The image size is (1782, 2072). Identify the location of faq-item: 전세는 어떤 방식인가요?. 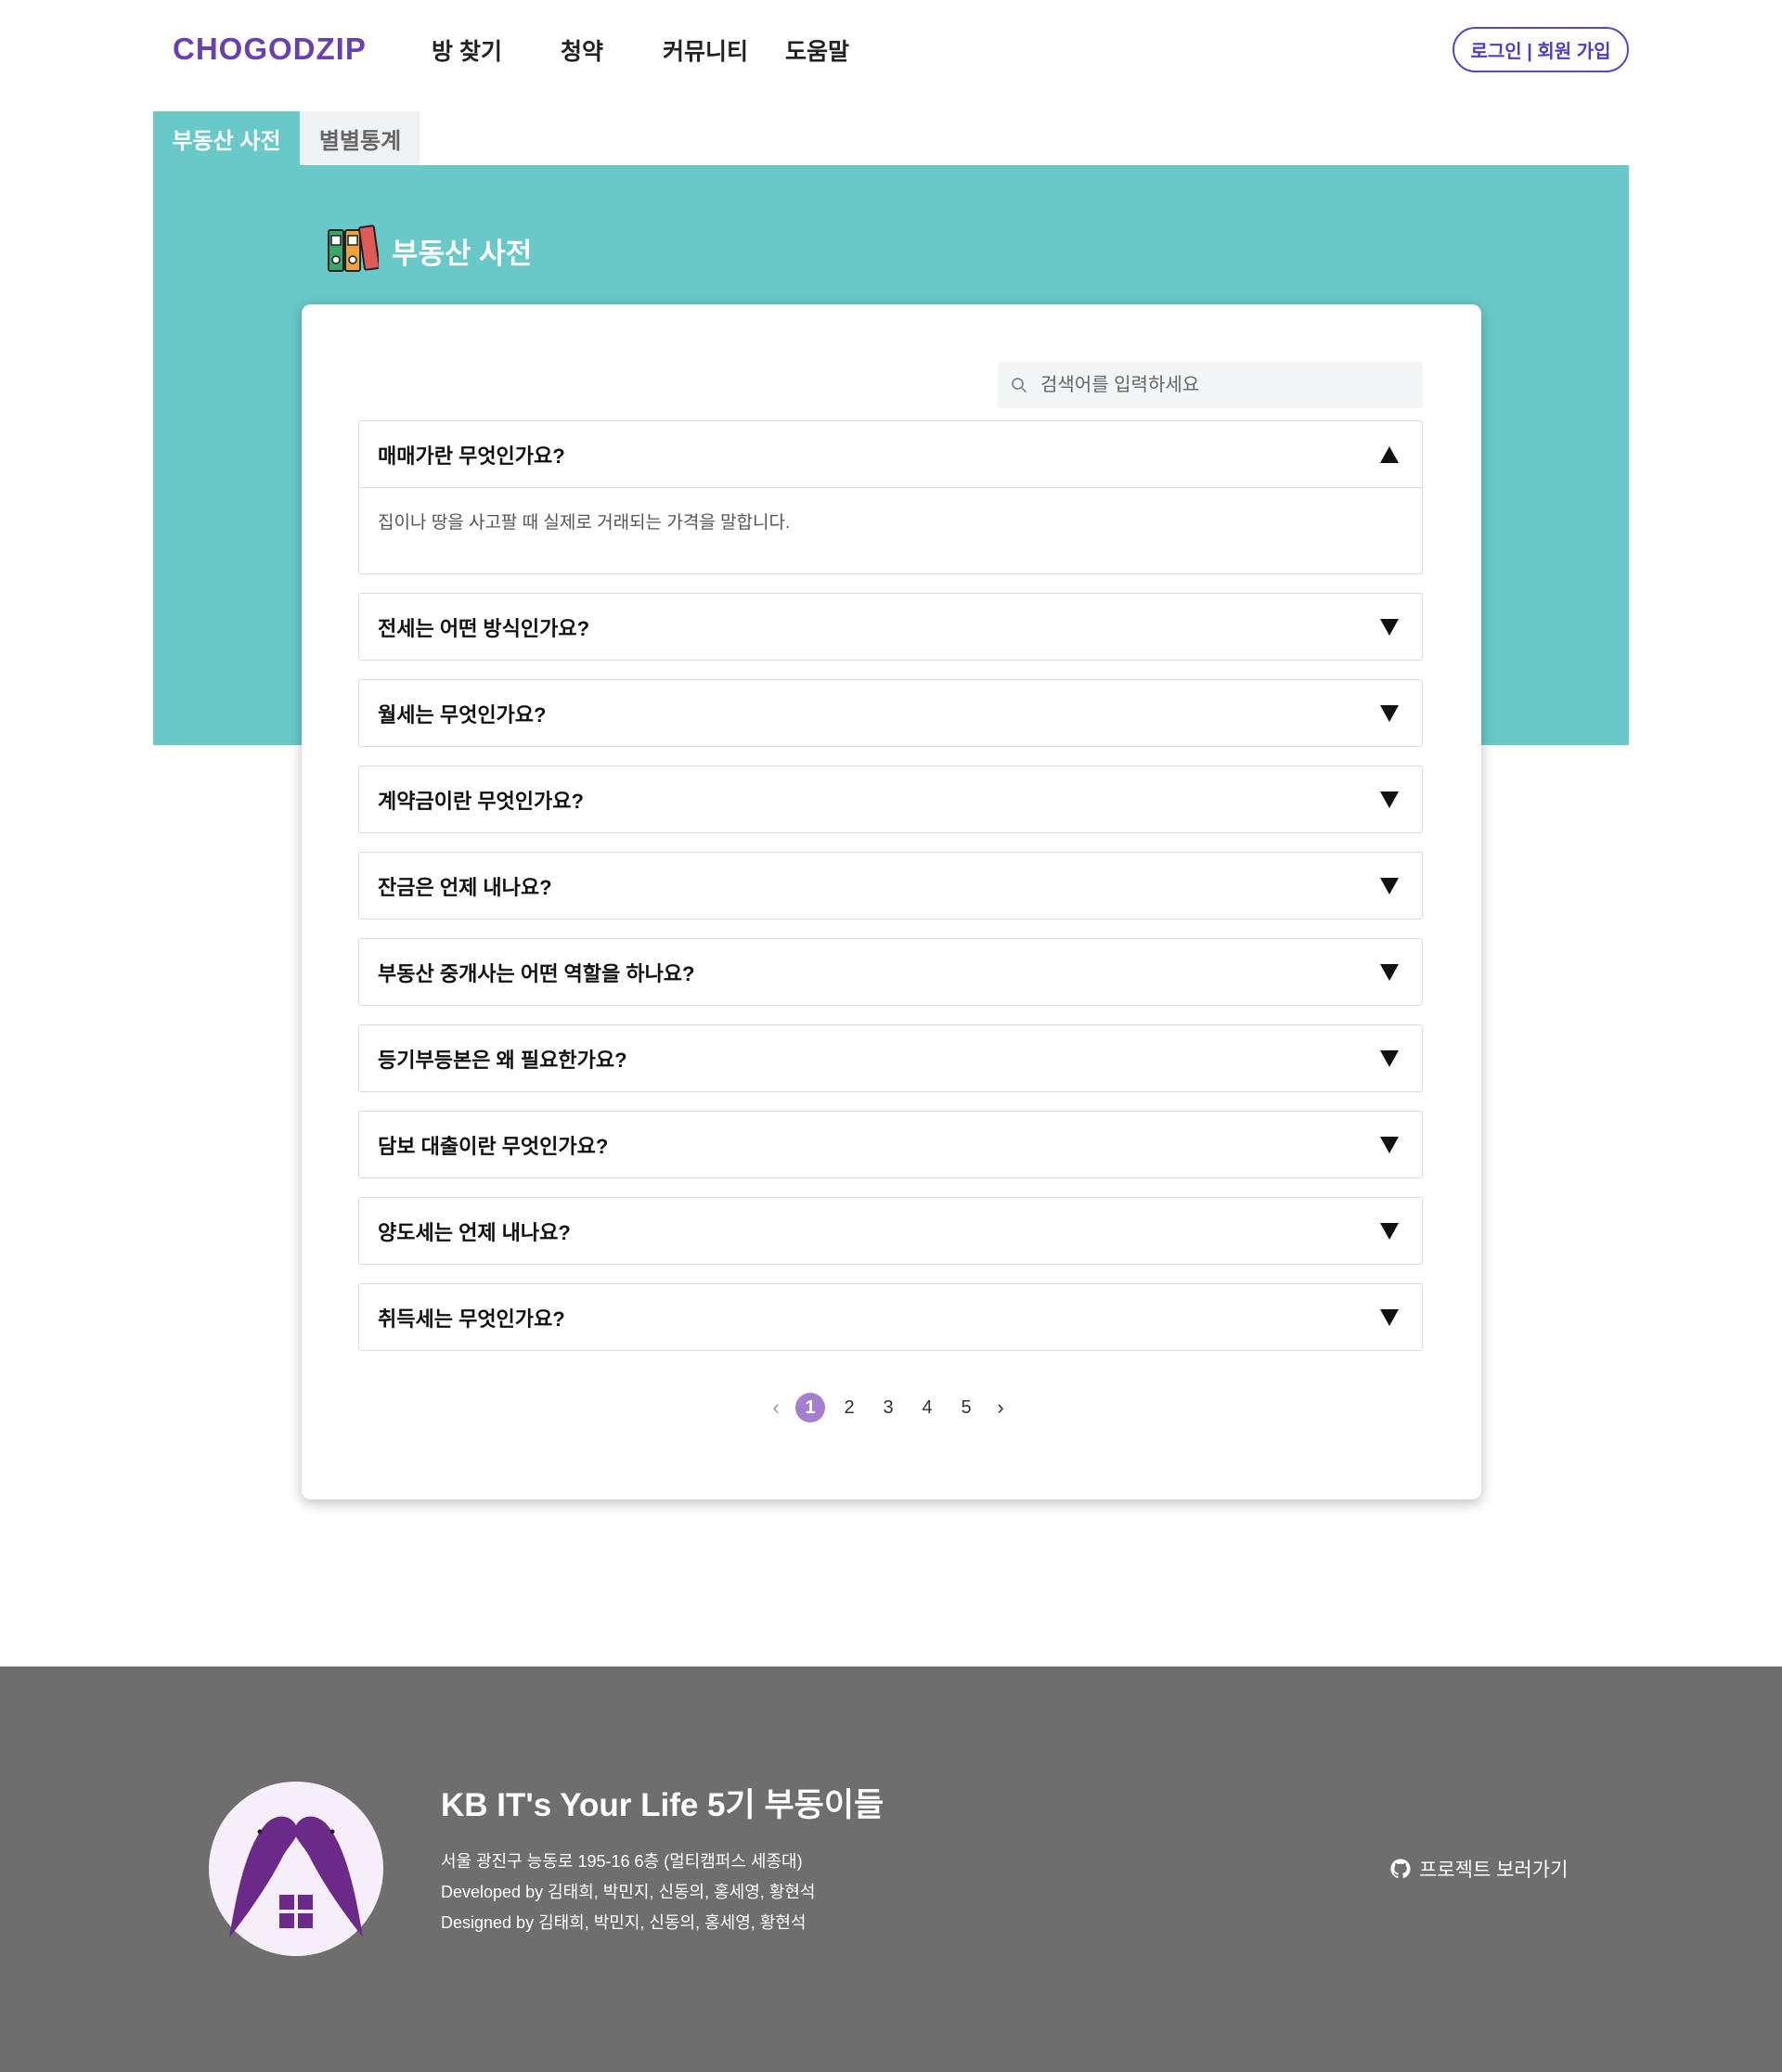
(890, 627).